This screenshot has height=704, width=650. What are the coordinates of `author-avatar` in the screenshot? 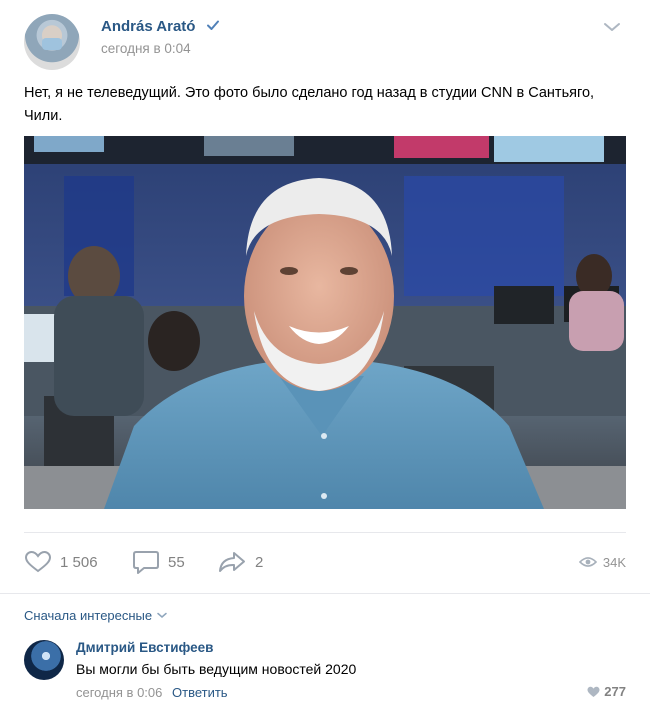 It's located at (52, 42).